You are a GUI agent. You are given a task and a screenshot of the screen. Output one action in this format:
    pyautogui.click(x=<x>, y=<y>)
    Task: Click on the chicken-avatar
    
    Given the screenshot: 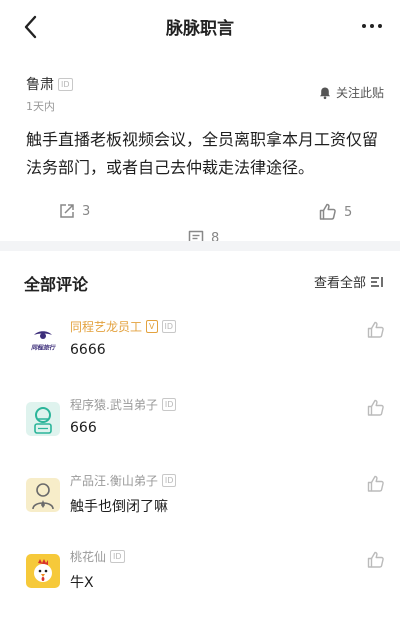 What is the action you would take?
    pyautogui.click(x=43, y=571)
    